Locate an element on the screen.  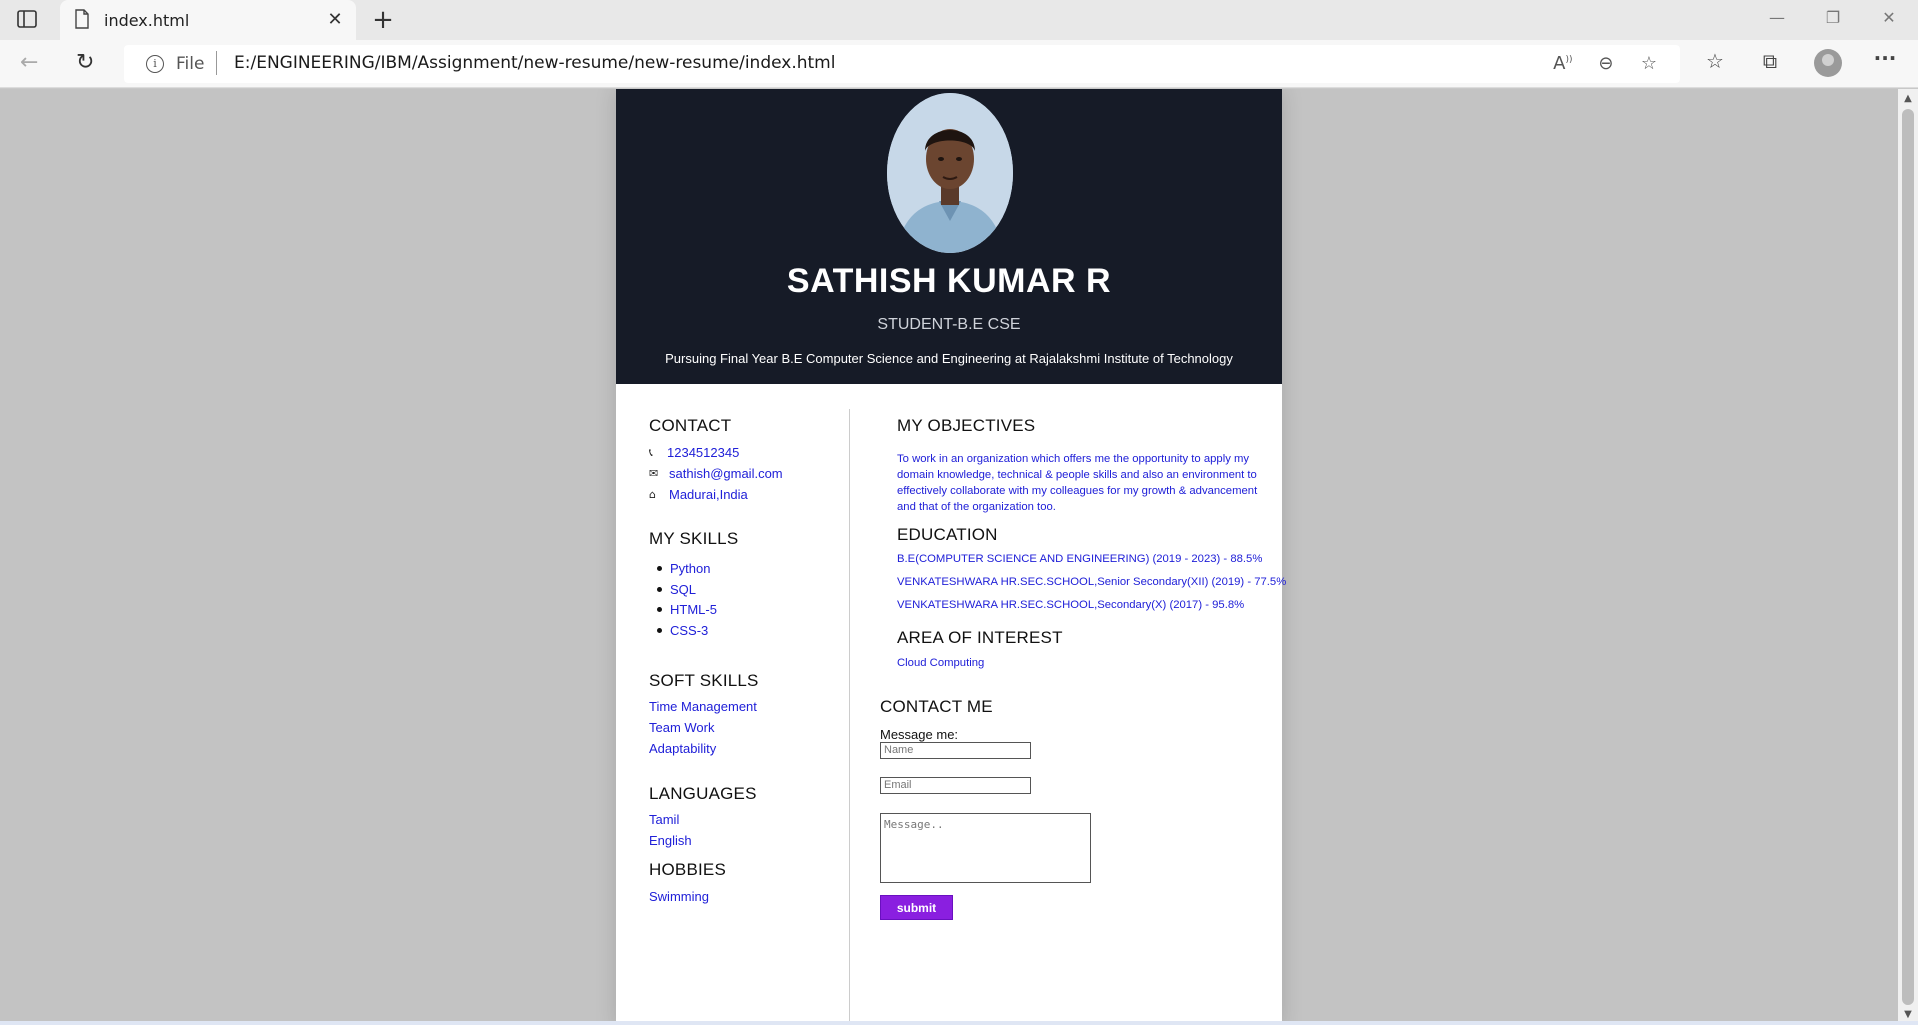
person-role: STUDENT-B.E CSE is located at coordinates (949, 324).